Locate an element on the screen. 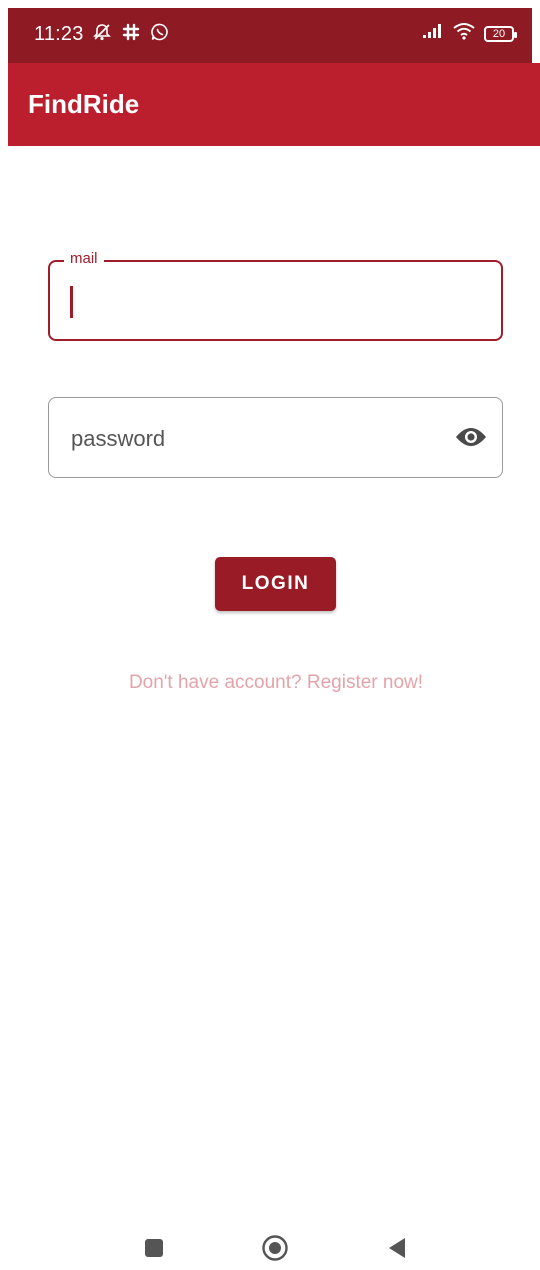  mail-input is located at coordinates (270, 301).